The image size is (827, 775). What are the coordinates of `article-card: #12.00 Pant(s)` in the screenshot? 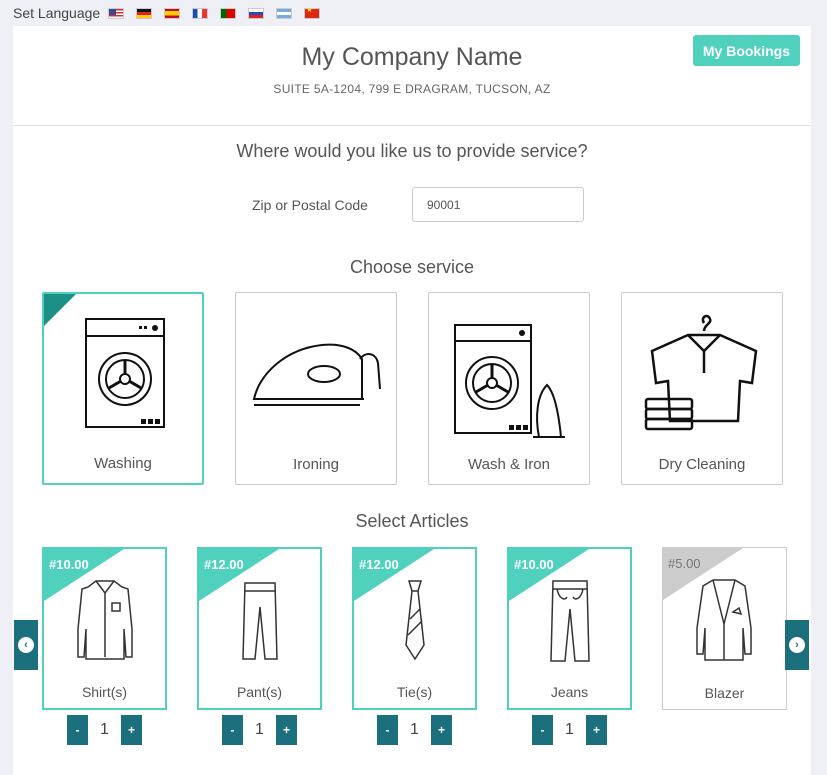 It's located at (259, 628).